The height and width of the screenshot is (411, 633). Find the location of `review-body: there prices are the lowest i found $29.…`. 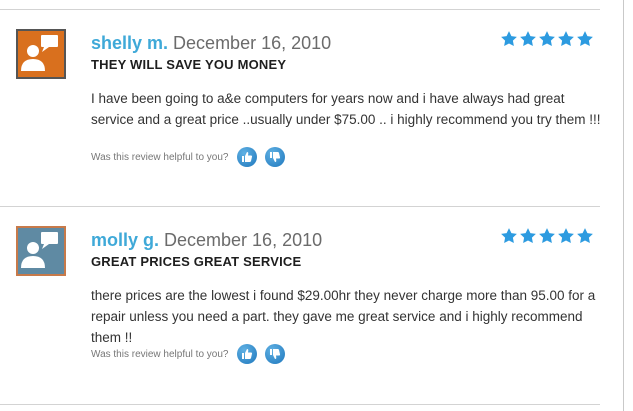

review-body: there prices are the lowest i found $29.… is located at coordinates (343, 316).